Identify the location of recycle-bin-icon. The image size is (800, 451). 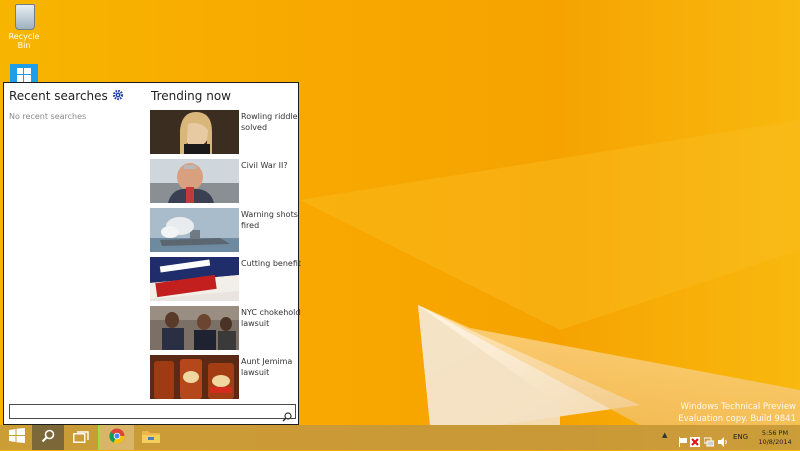
(25, 17).